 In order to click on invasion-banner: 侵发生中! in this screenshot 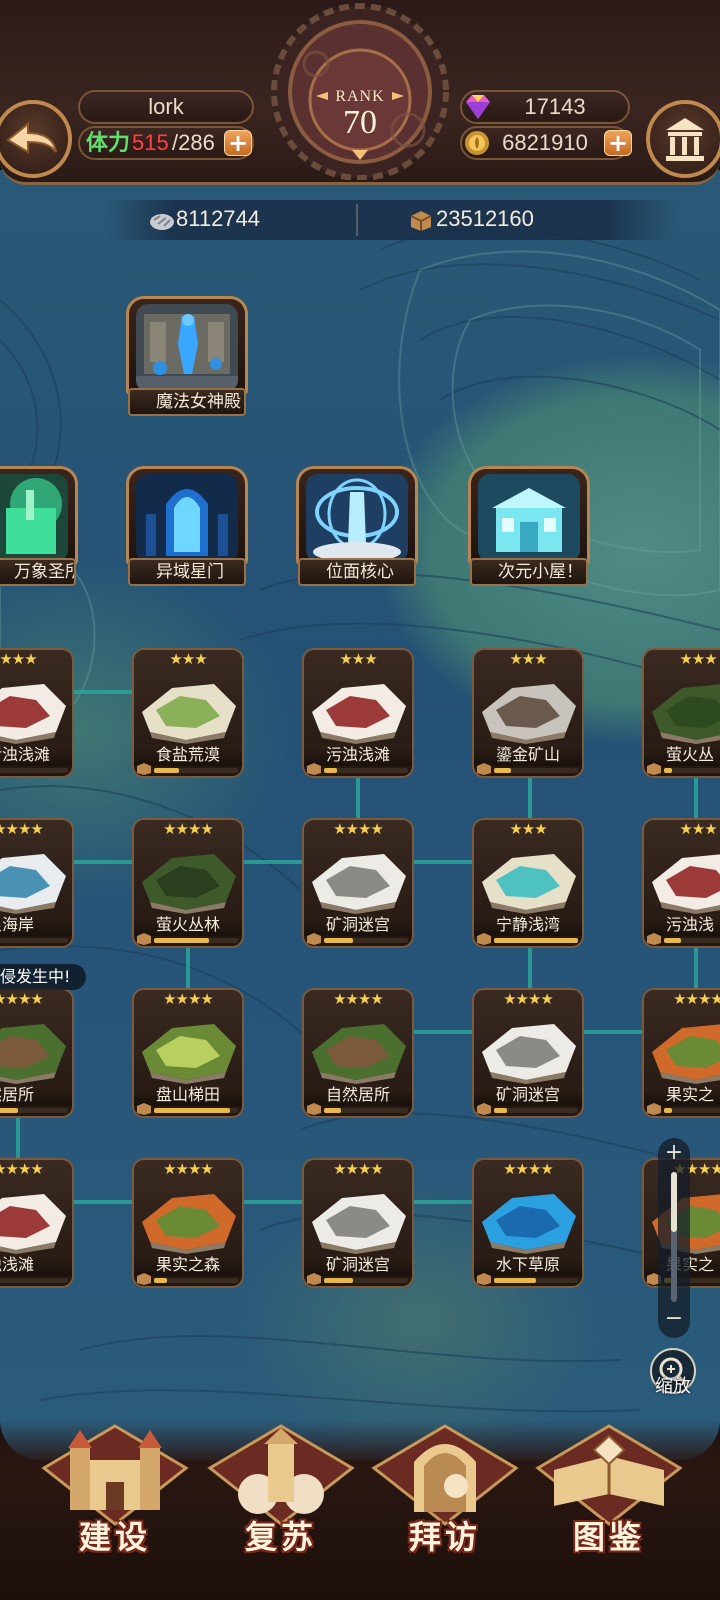, I will do `click(43, 977)`.